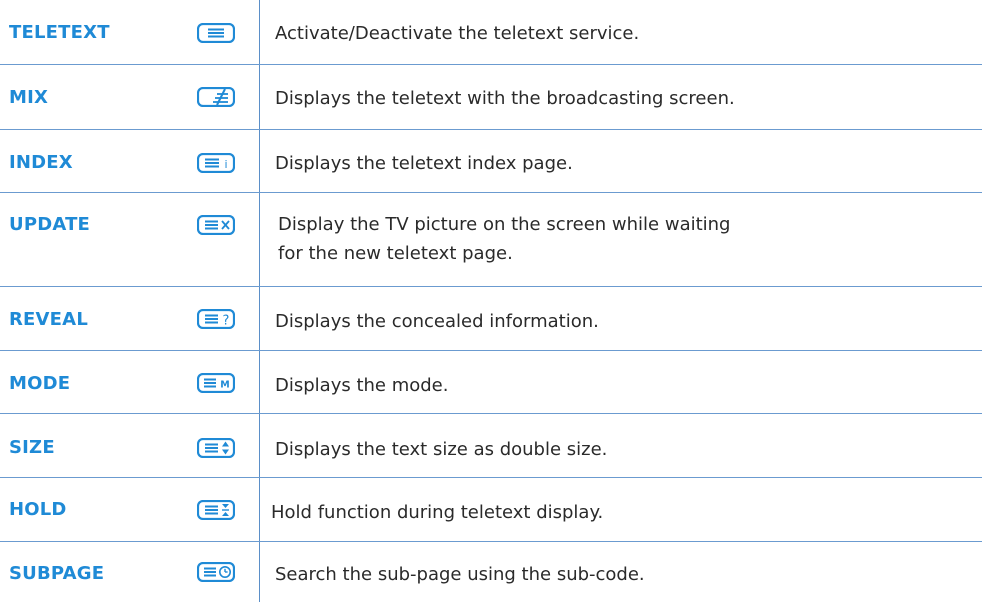 This screenshot has width=982, height=602. I want to click on button-name: HOLD, so click(38, 509).